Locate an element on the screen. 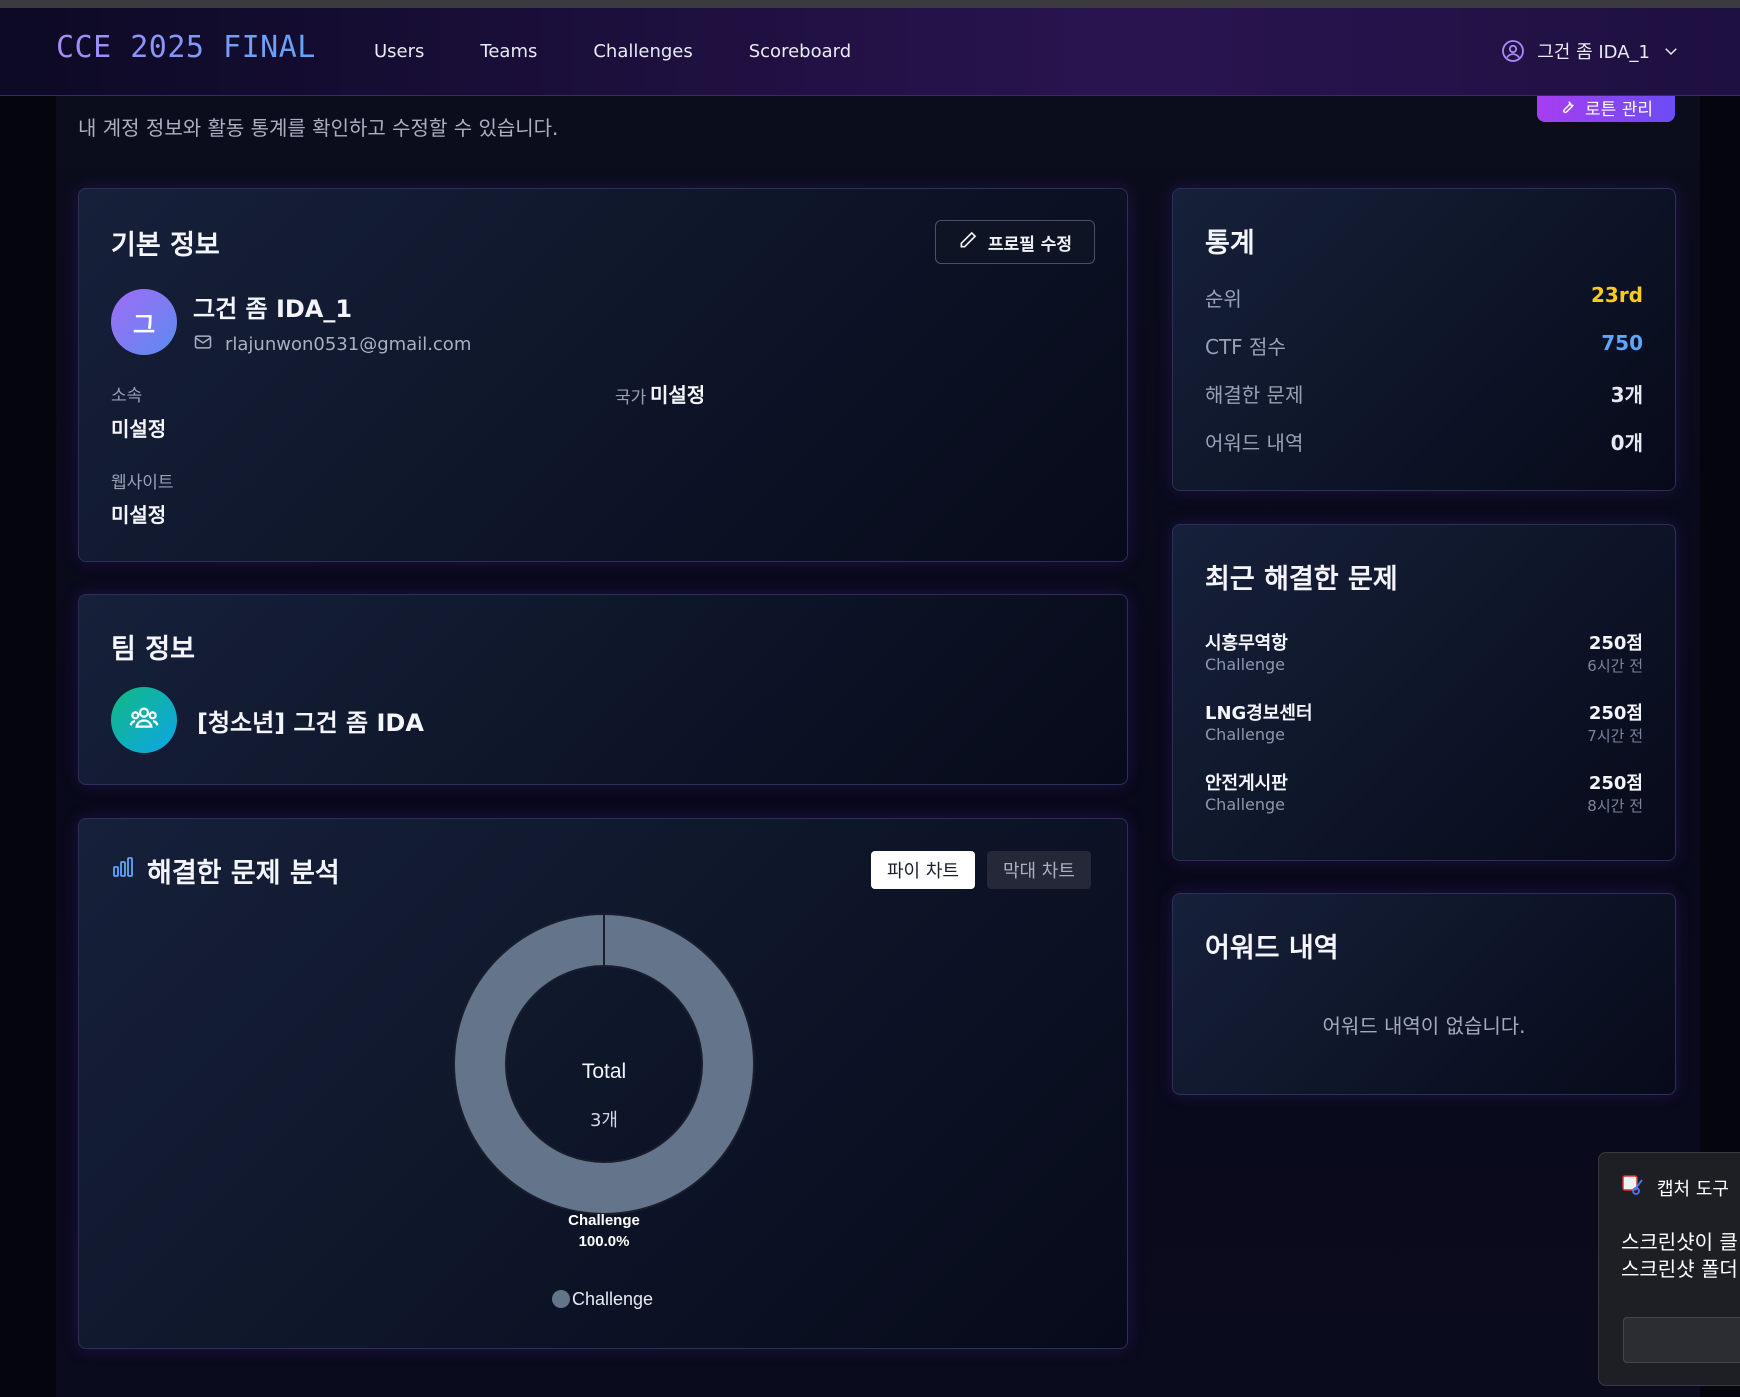 This screenshot has height=1397, width=1740. team-info-title: 팀 정보 is located at coordinates (153, 649).